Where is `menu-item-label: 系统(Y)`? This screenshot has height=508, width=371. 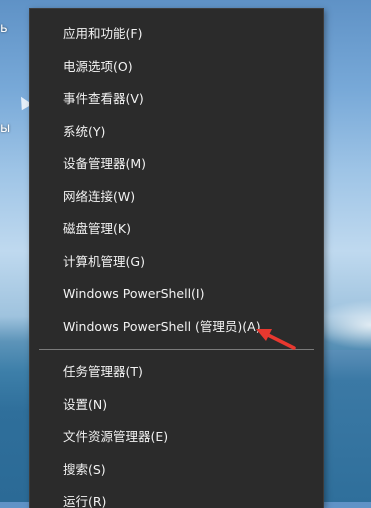
menu-item-label: 系统(Y) is located at coordinates (84, 131).